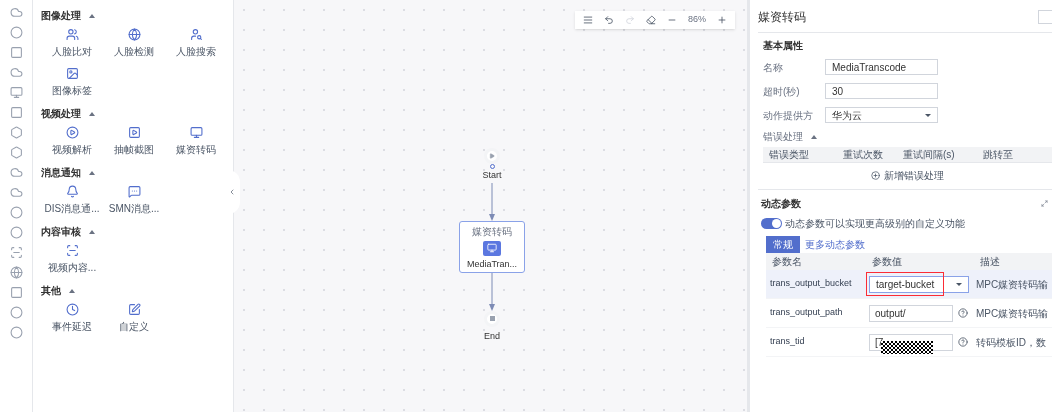  What do you see at coordinates (881, 67) in the screenshot?
I see `text-field: MediaTranscode` at bounding box center [881, 67].